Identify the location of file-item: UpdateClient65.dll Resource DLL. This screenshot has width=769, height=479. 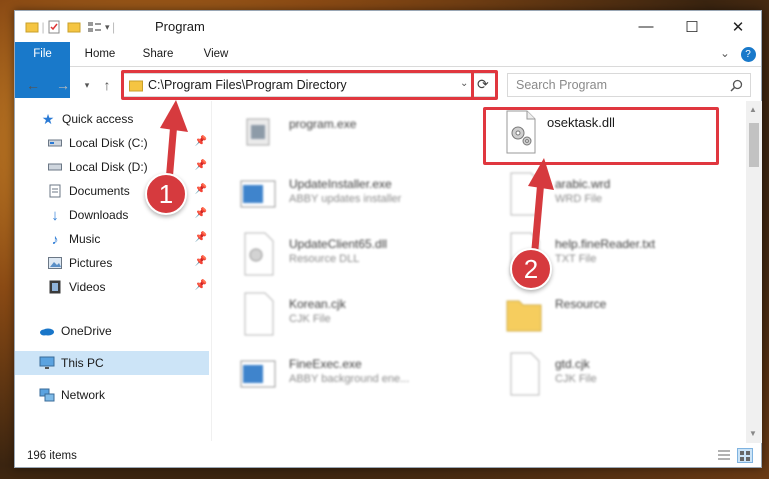
(337, 255).